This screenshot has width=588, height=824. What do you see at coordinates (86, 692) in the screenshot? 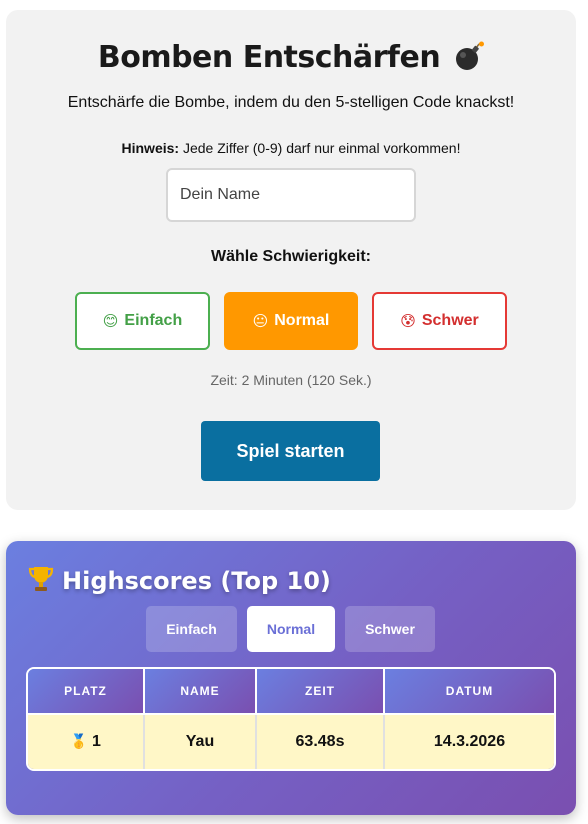
I see `column-header-platz: PLATZ` at bounding box center [86, 692].